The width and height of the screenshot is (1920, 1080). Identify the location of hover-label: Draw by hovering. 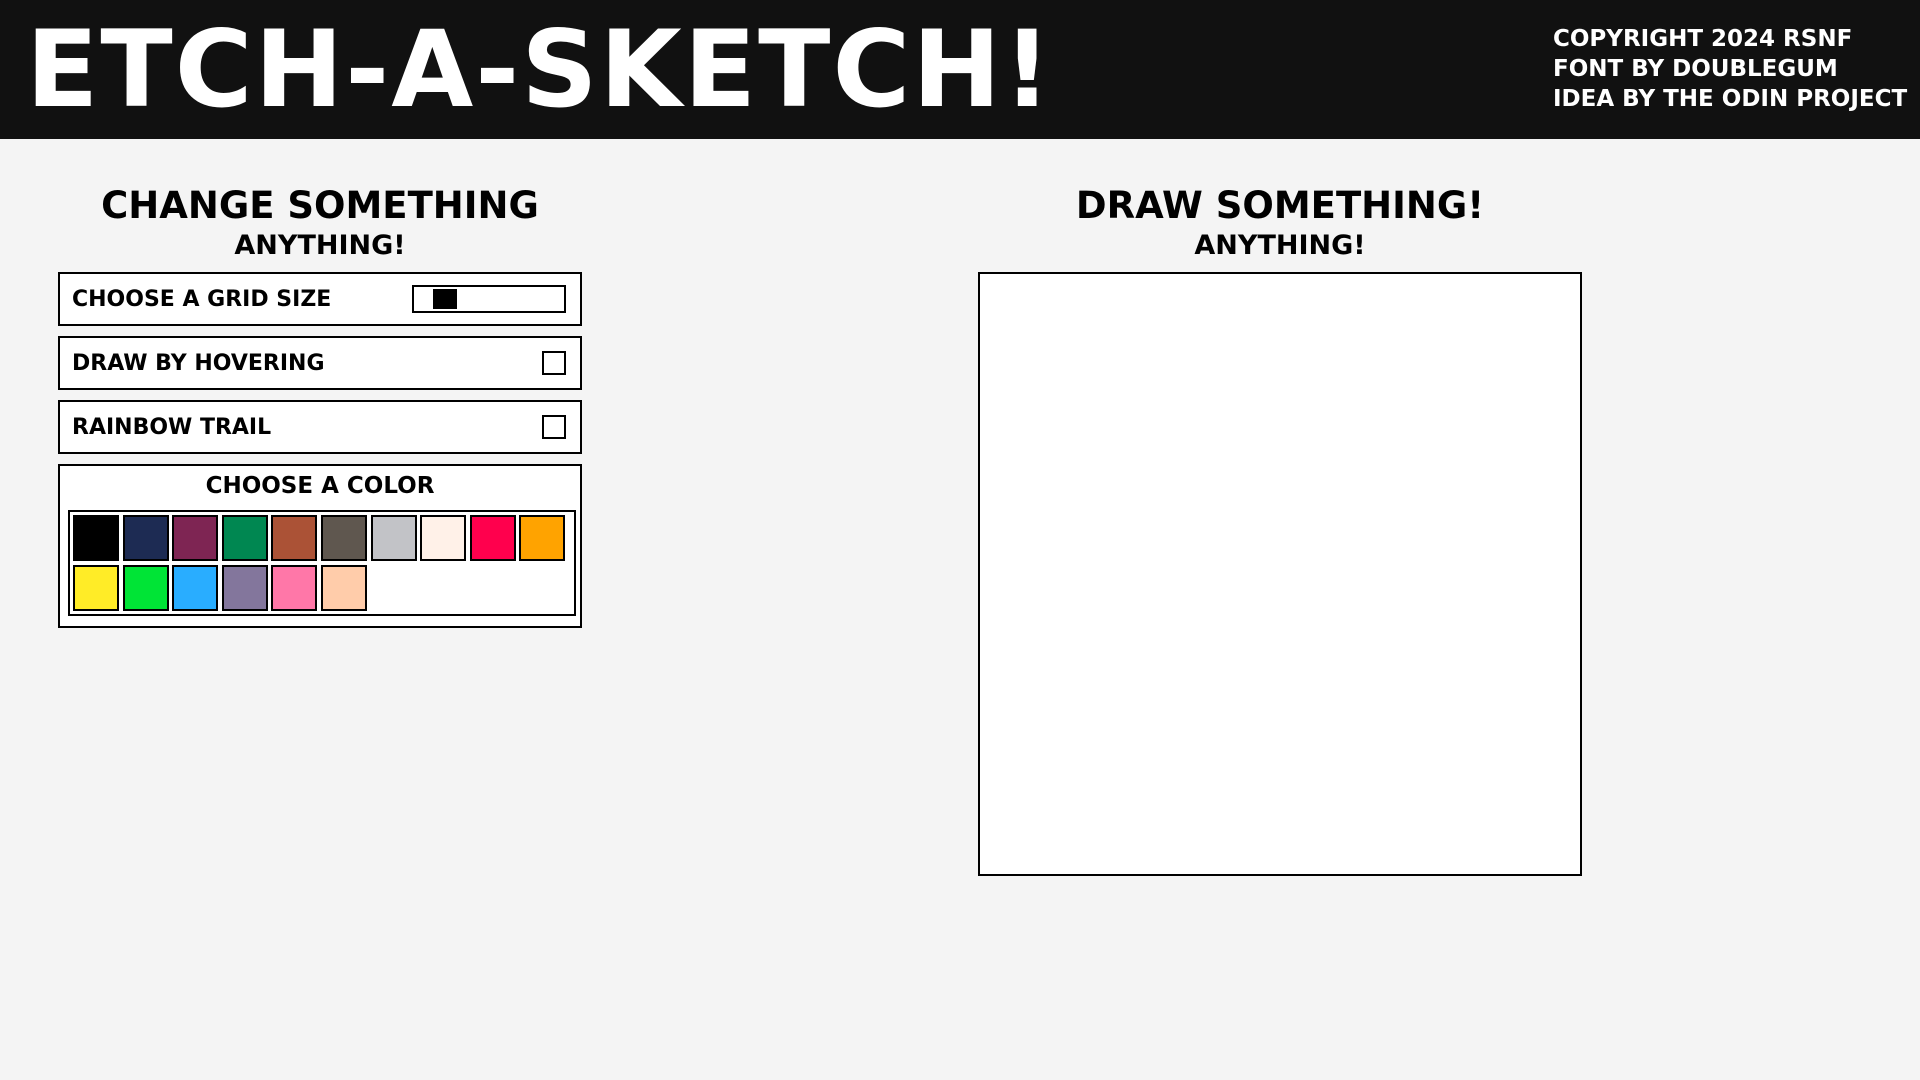
(198, 363).